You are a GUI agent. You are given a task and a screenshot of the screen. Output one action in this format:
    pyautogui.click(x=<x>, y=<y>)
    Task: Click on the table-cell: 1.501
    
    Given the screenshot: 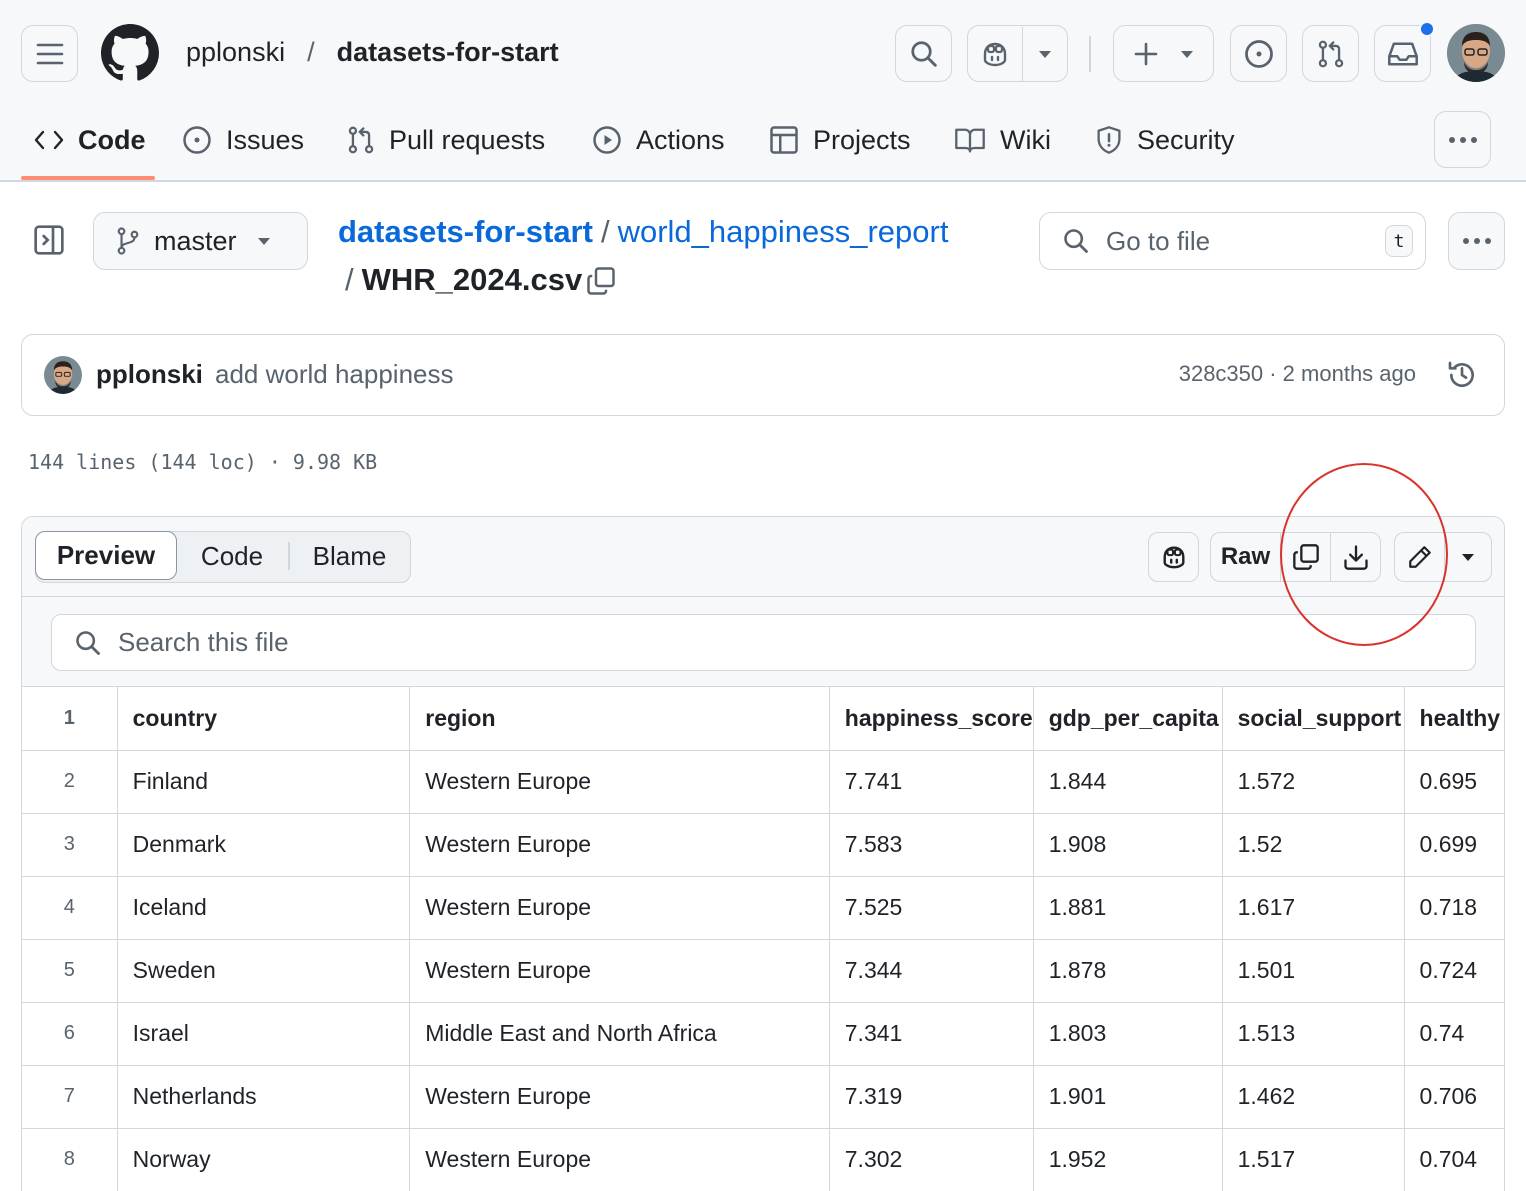 What is the action you would take?
    pyautogui.click(x=1313, y=971)
    